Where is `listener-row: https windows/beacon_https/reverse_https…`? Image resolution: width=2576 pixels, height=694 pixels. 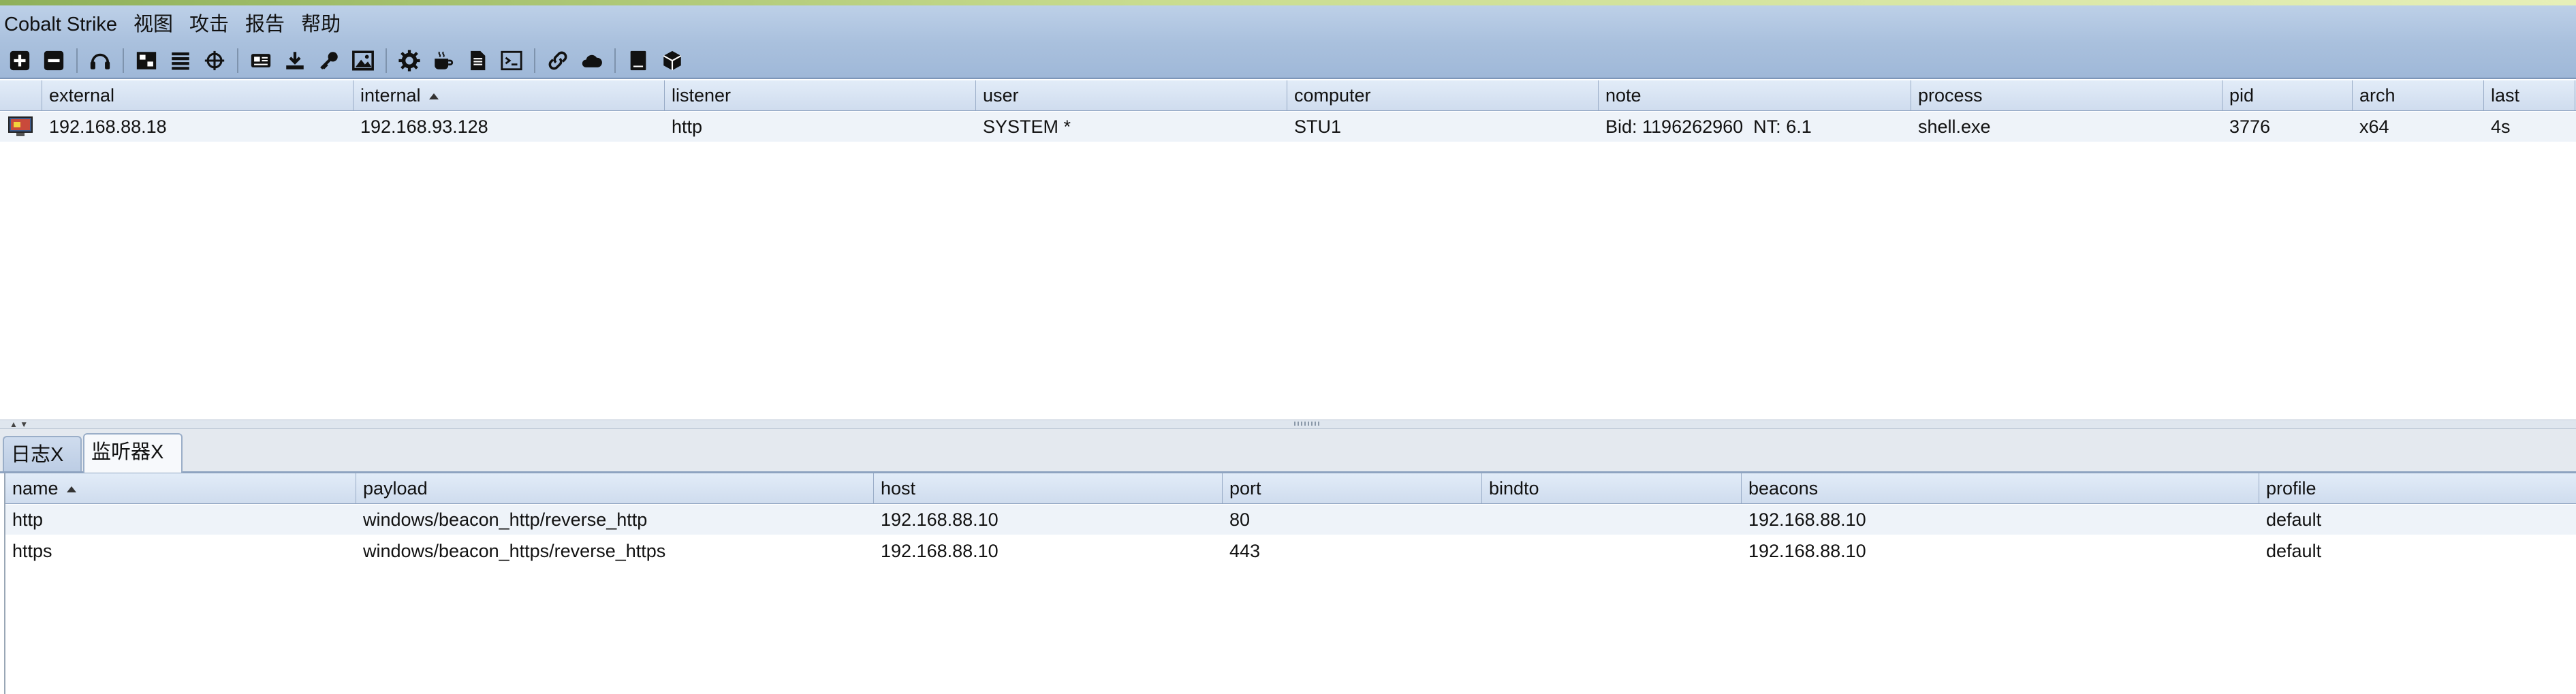
listener-row: https windows/beacon_https/reverse_https… is located at coordinates (1290, 551).